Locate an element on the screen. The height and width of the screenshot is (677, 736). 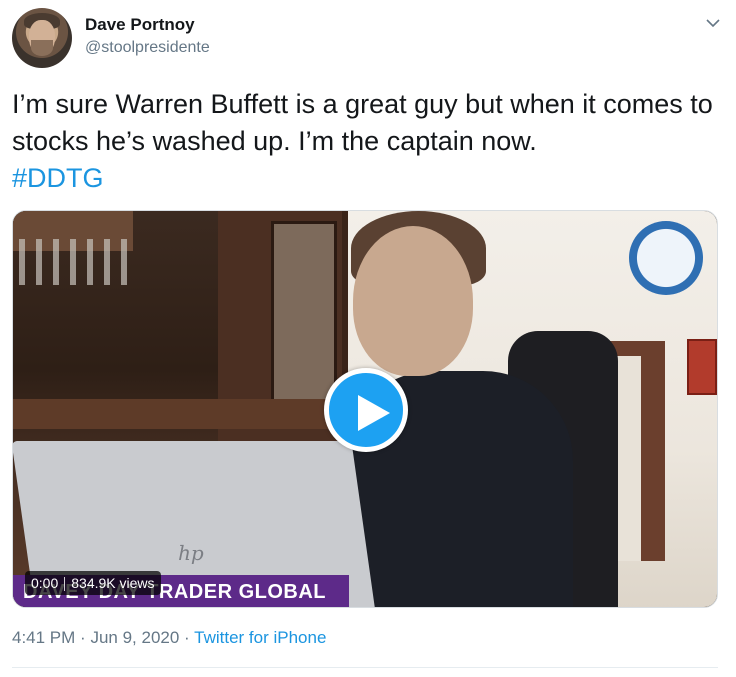
channel-logo is located at coordinates (666, 258).